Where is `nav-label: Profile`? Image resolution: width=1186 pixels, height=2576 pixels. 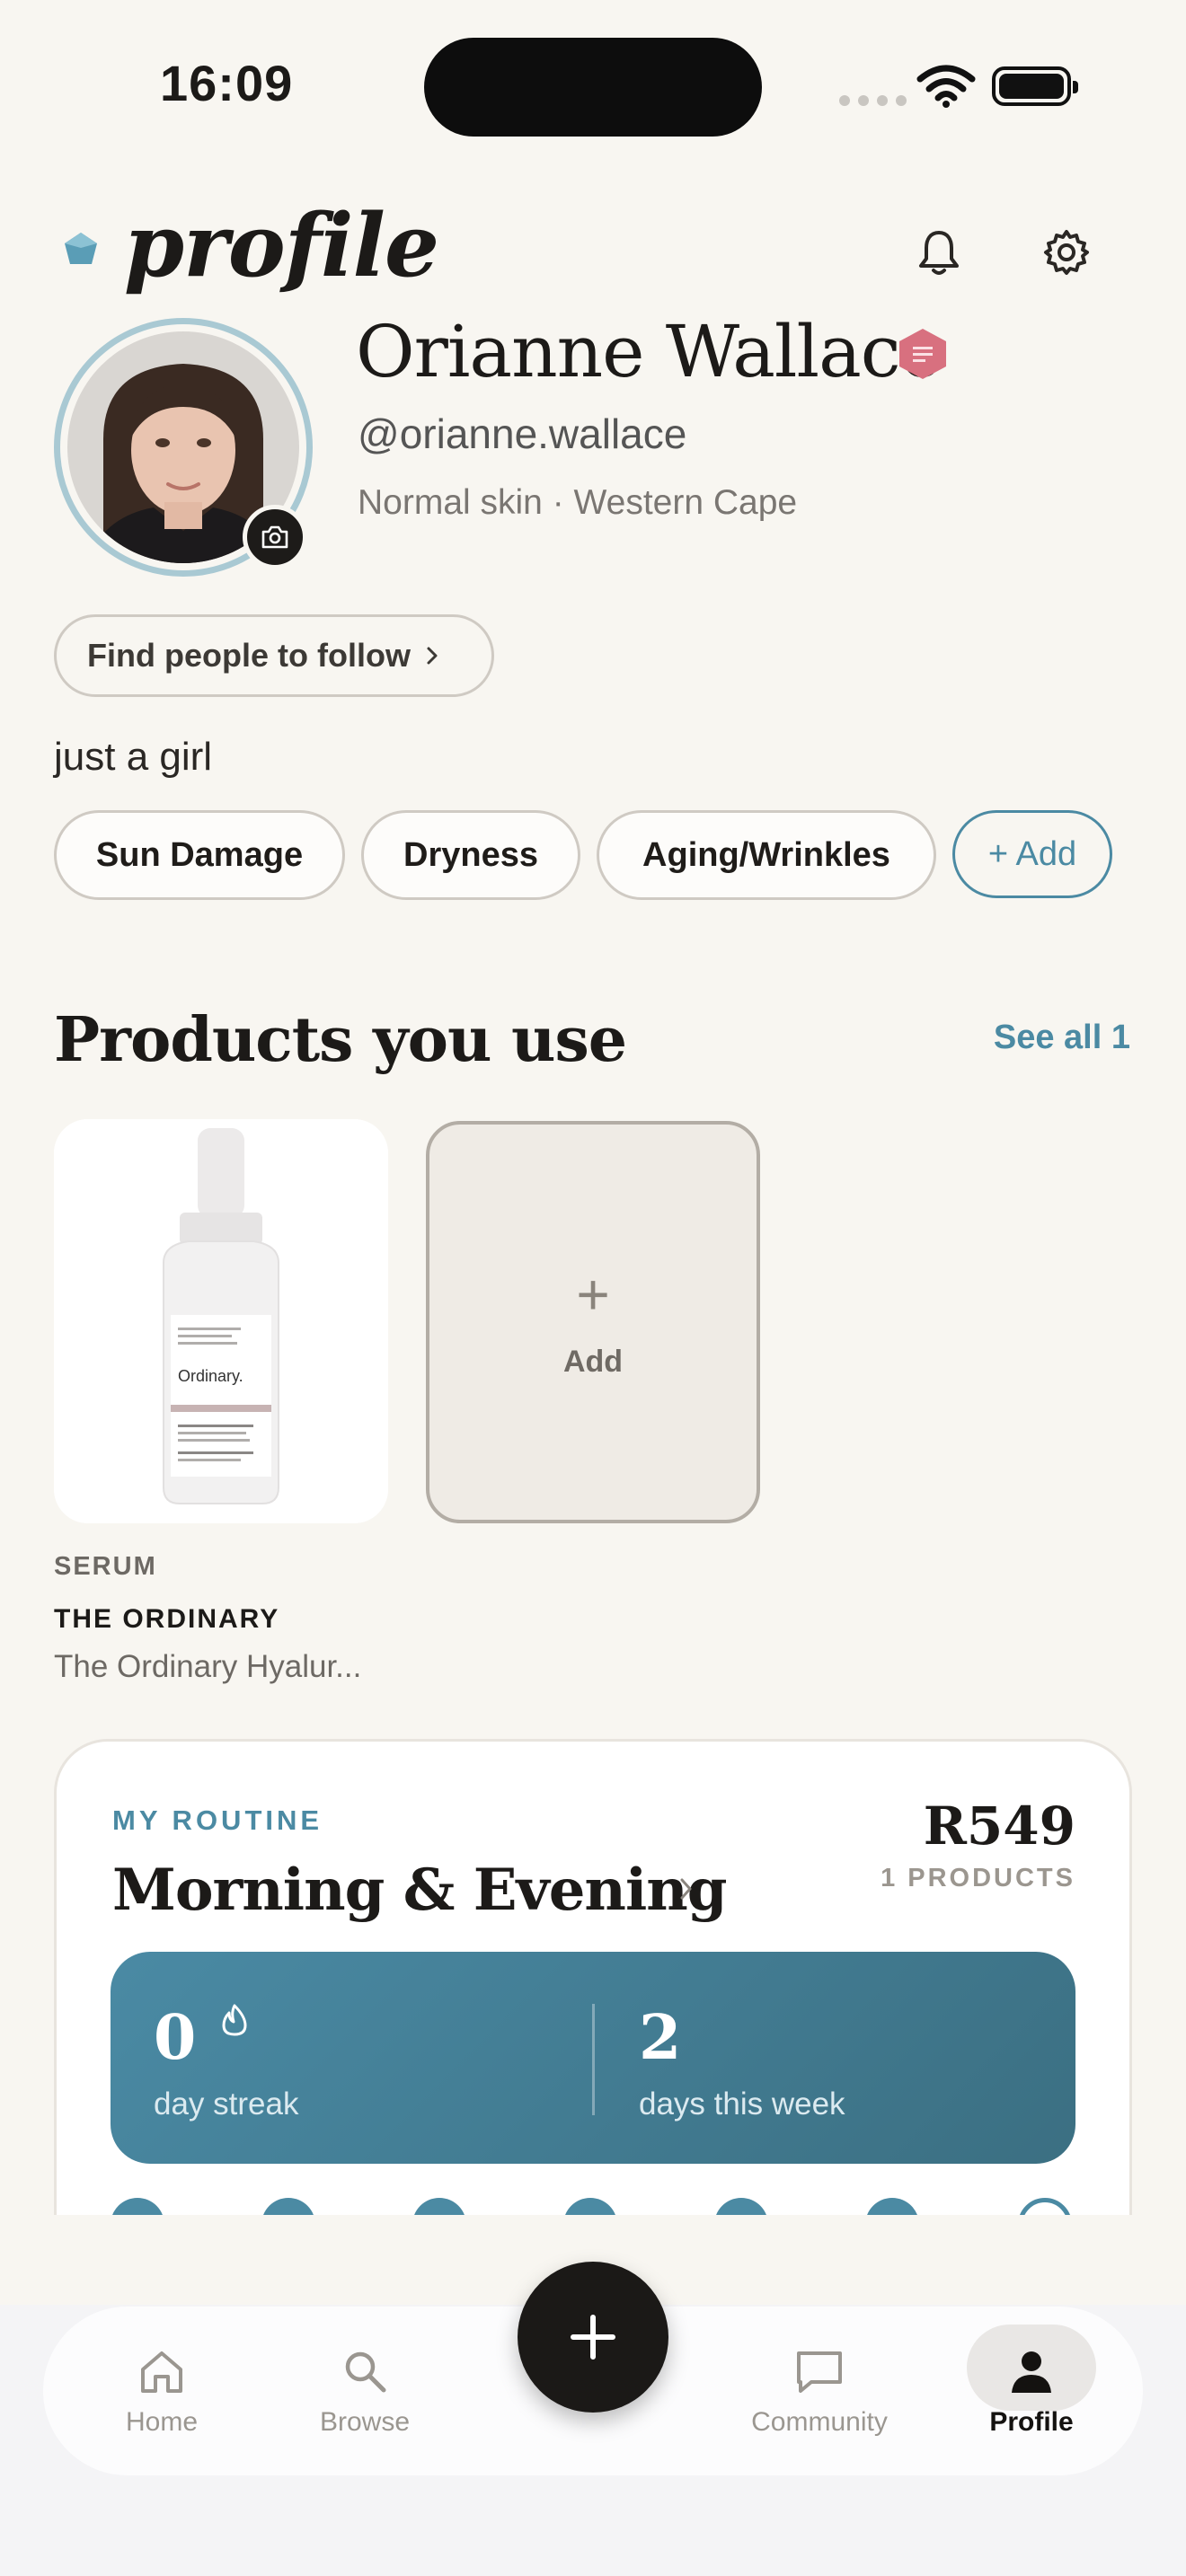
nav-label: Profile is located at coordinates (1031, 2422).